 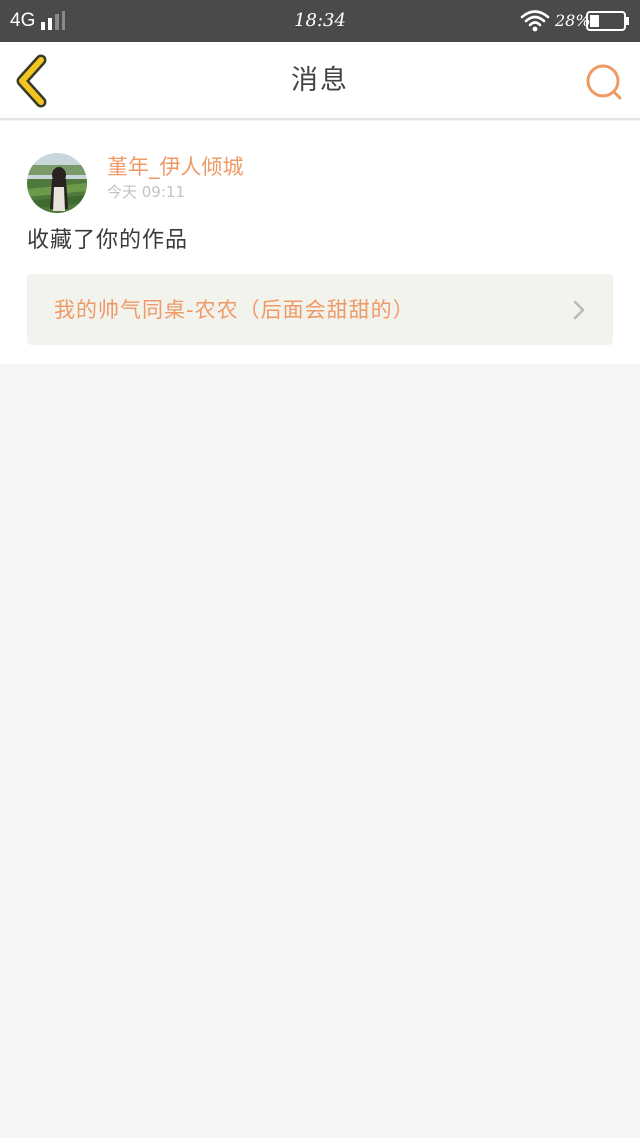 I want to click on work-title: 我的帅气同桌-农农（后面会甜甜的）, so click(x=234, y=310).